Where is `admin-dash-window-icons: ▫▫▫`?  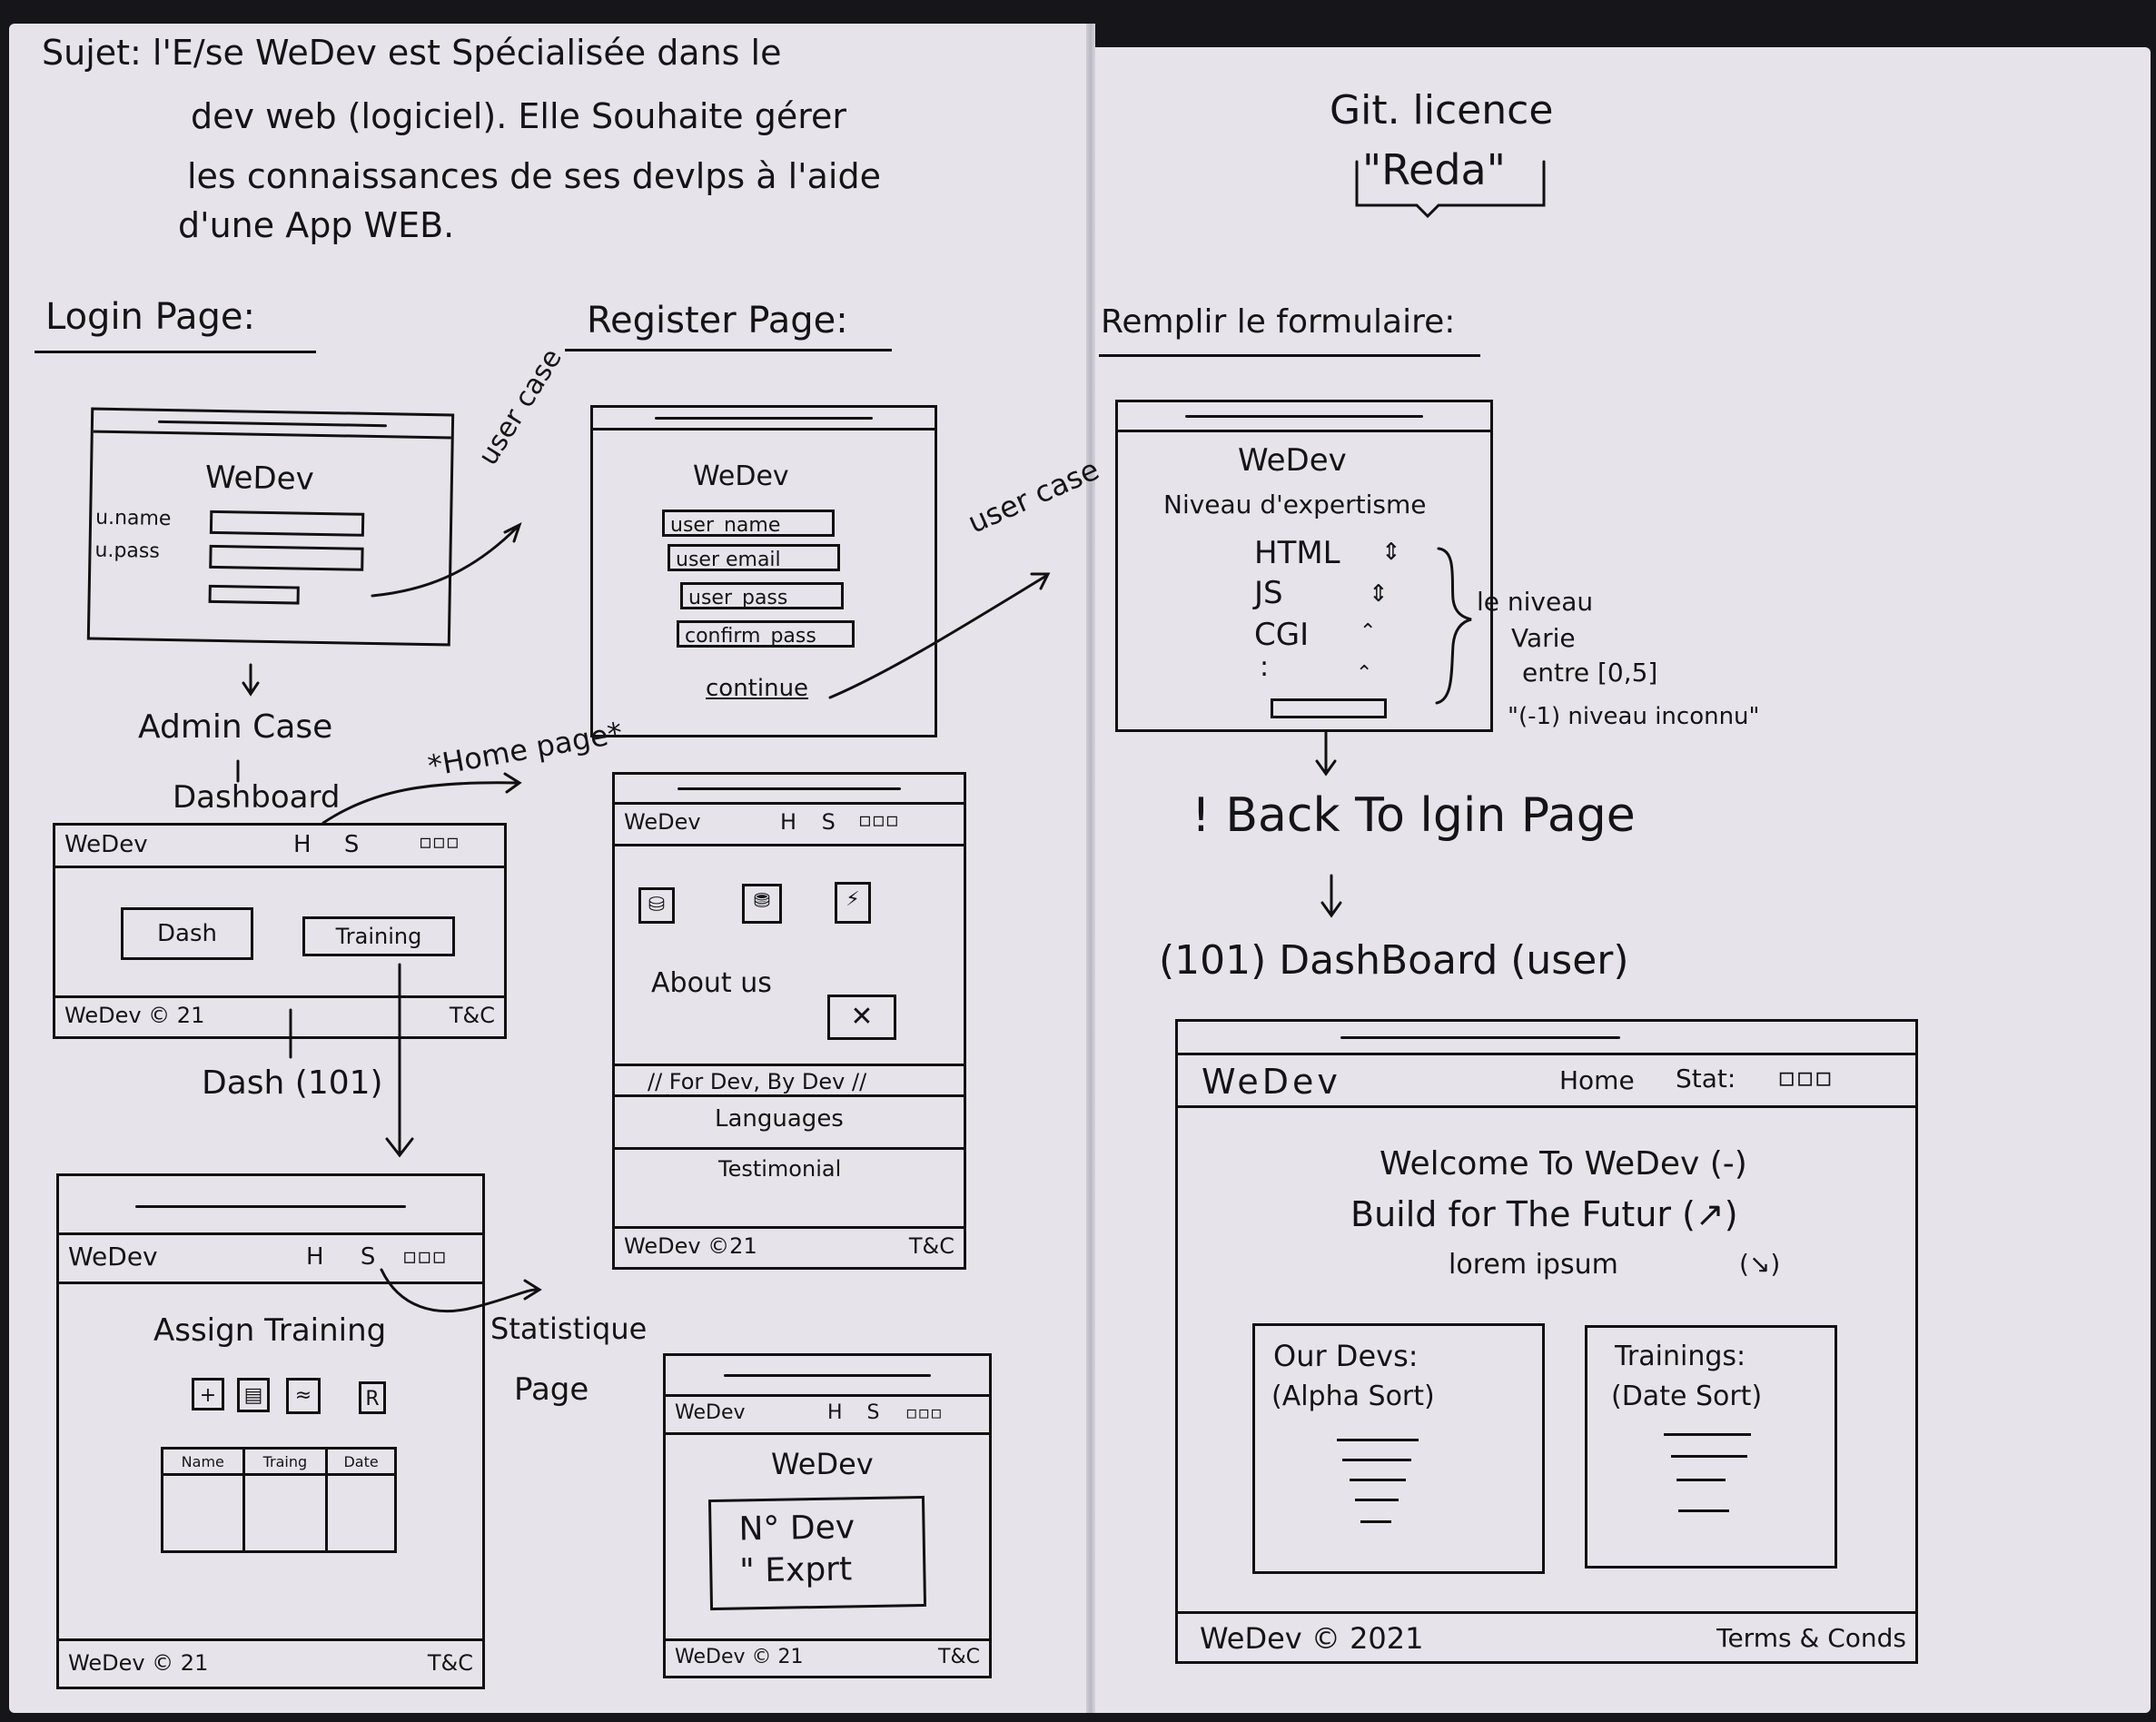
admin-dash-window-icons: ▫▫▫ is located at coordinates (439, 842).